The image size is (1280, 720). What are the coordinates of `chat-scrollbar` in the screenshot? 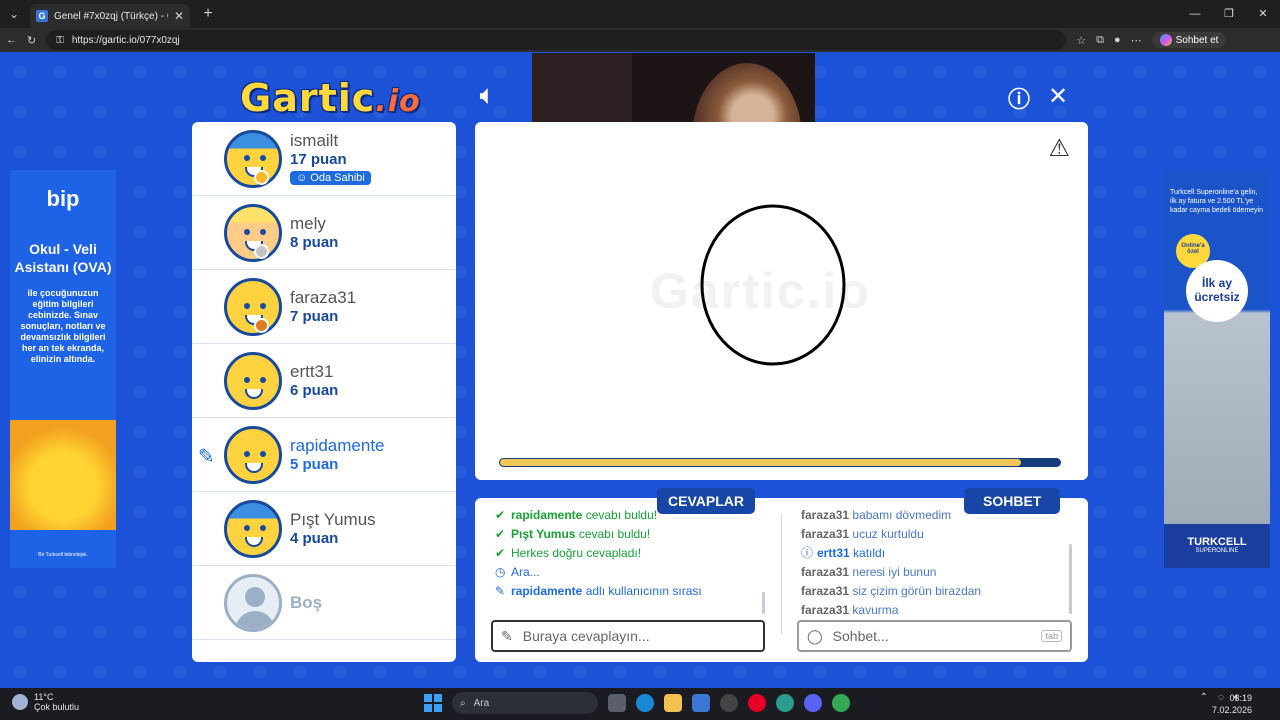 It's located at (1070, 579).